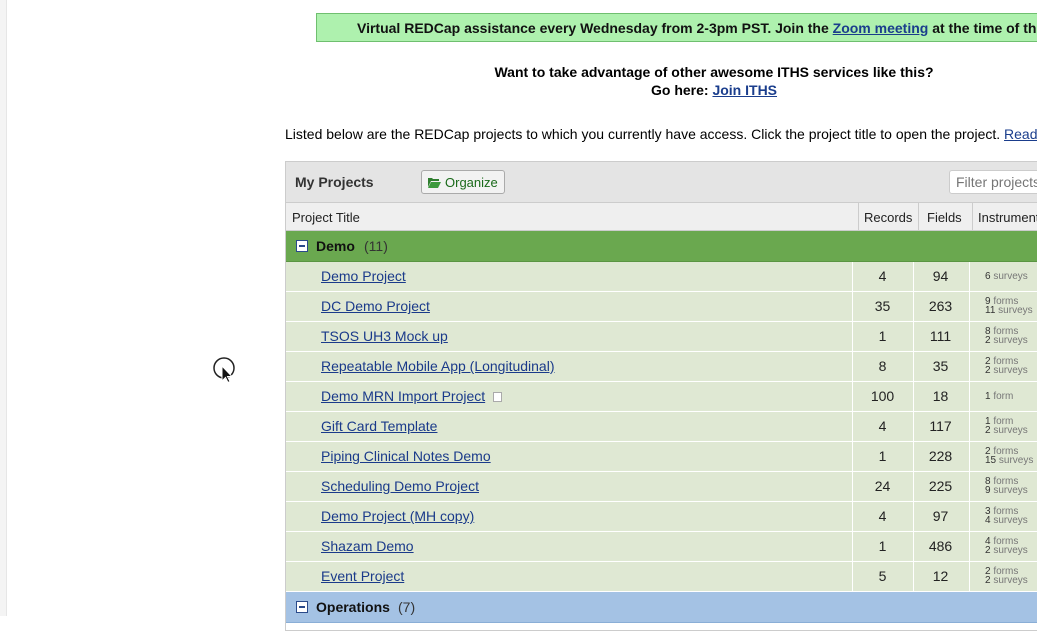  I want to click on organize-label: Organize, so click(471, 182).